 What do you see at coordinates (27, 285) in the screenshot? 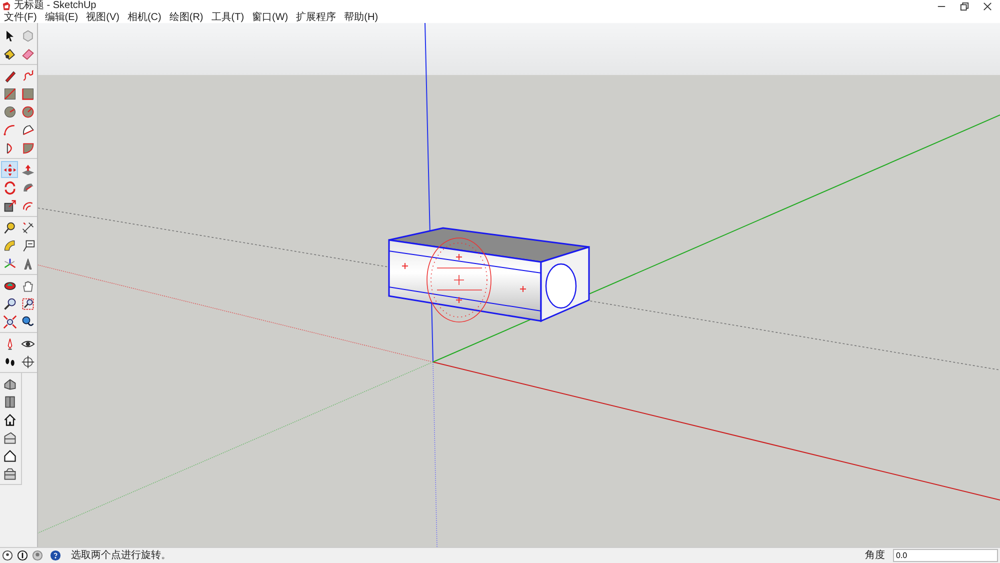
I see `hand-icon` at bounding box center [27, 285].